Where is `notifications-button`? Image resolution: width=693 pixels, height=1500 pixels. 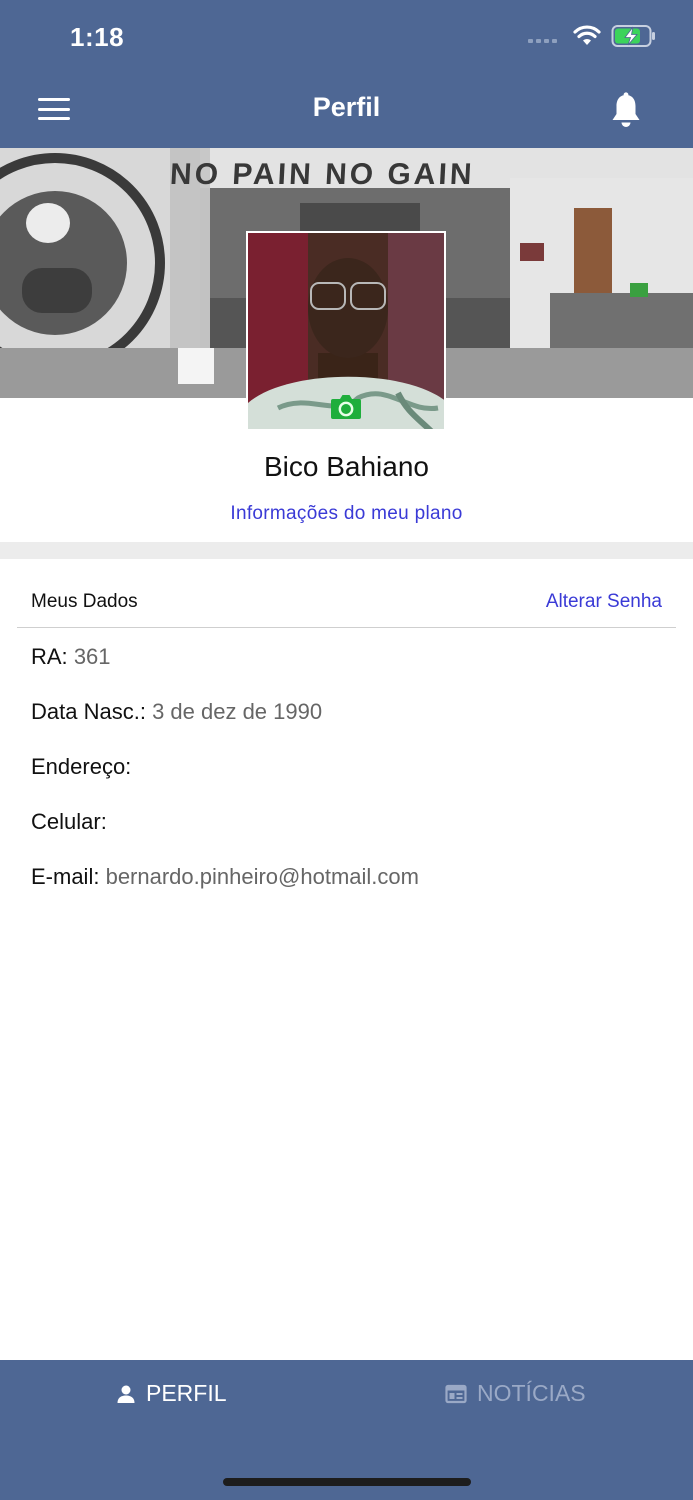
notifications-button is located at coordinates (626, 111).